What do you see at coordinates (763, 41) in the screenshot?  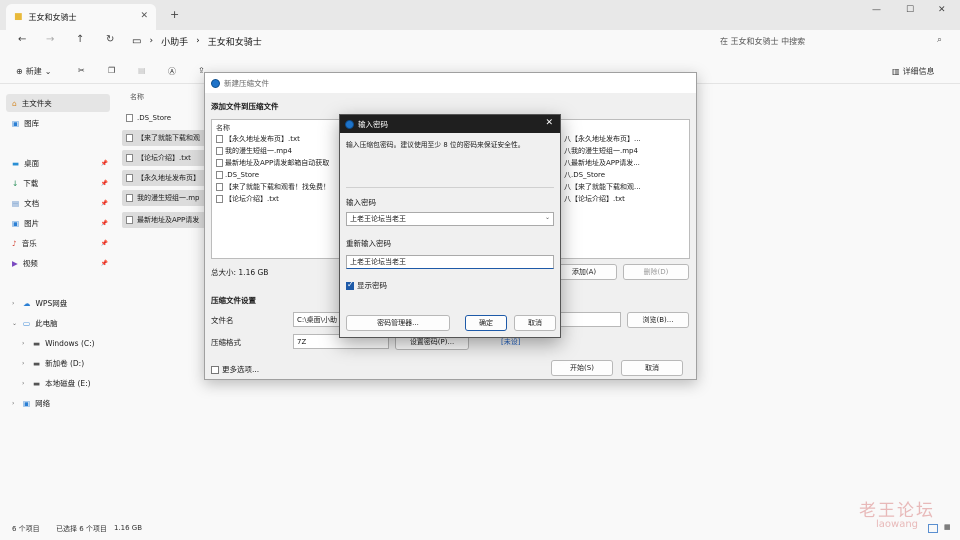 I see `search-placeholder: 在 王女和女骑士 中搜索` at bounding box center [763, 41].